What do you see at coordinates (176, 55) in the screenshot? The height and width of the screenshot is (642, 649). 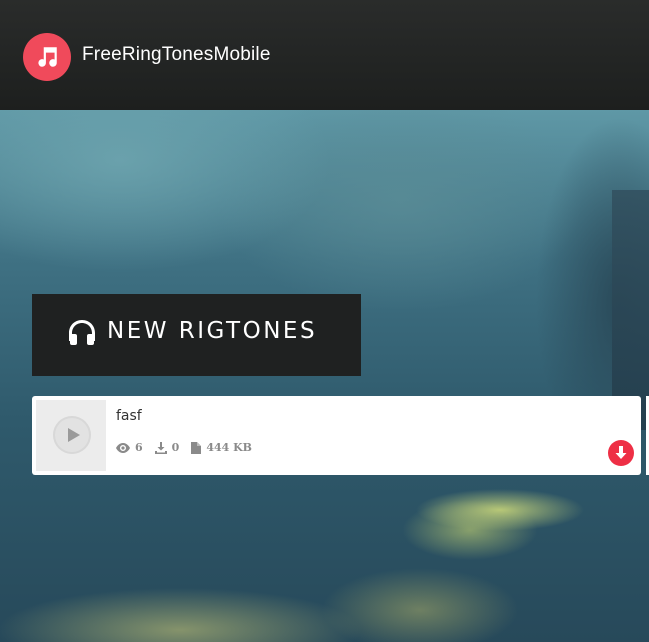 I see `site-title: FreeRingTonesMobile` at bounding box center [176, 55].